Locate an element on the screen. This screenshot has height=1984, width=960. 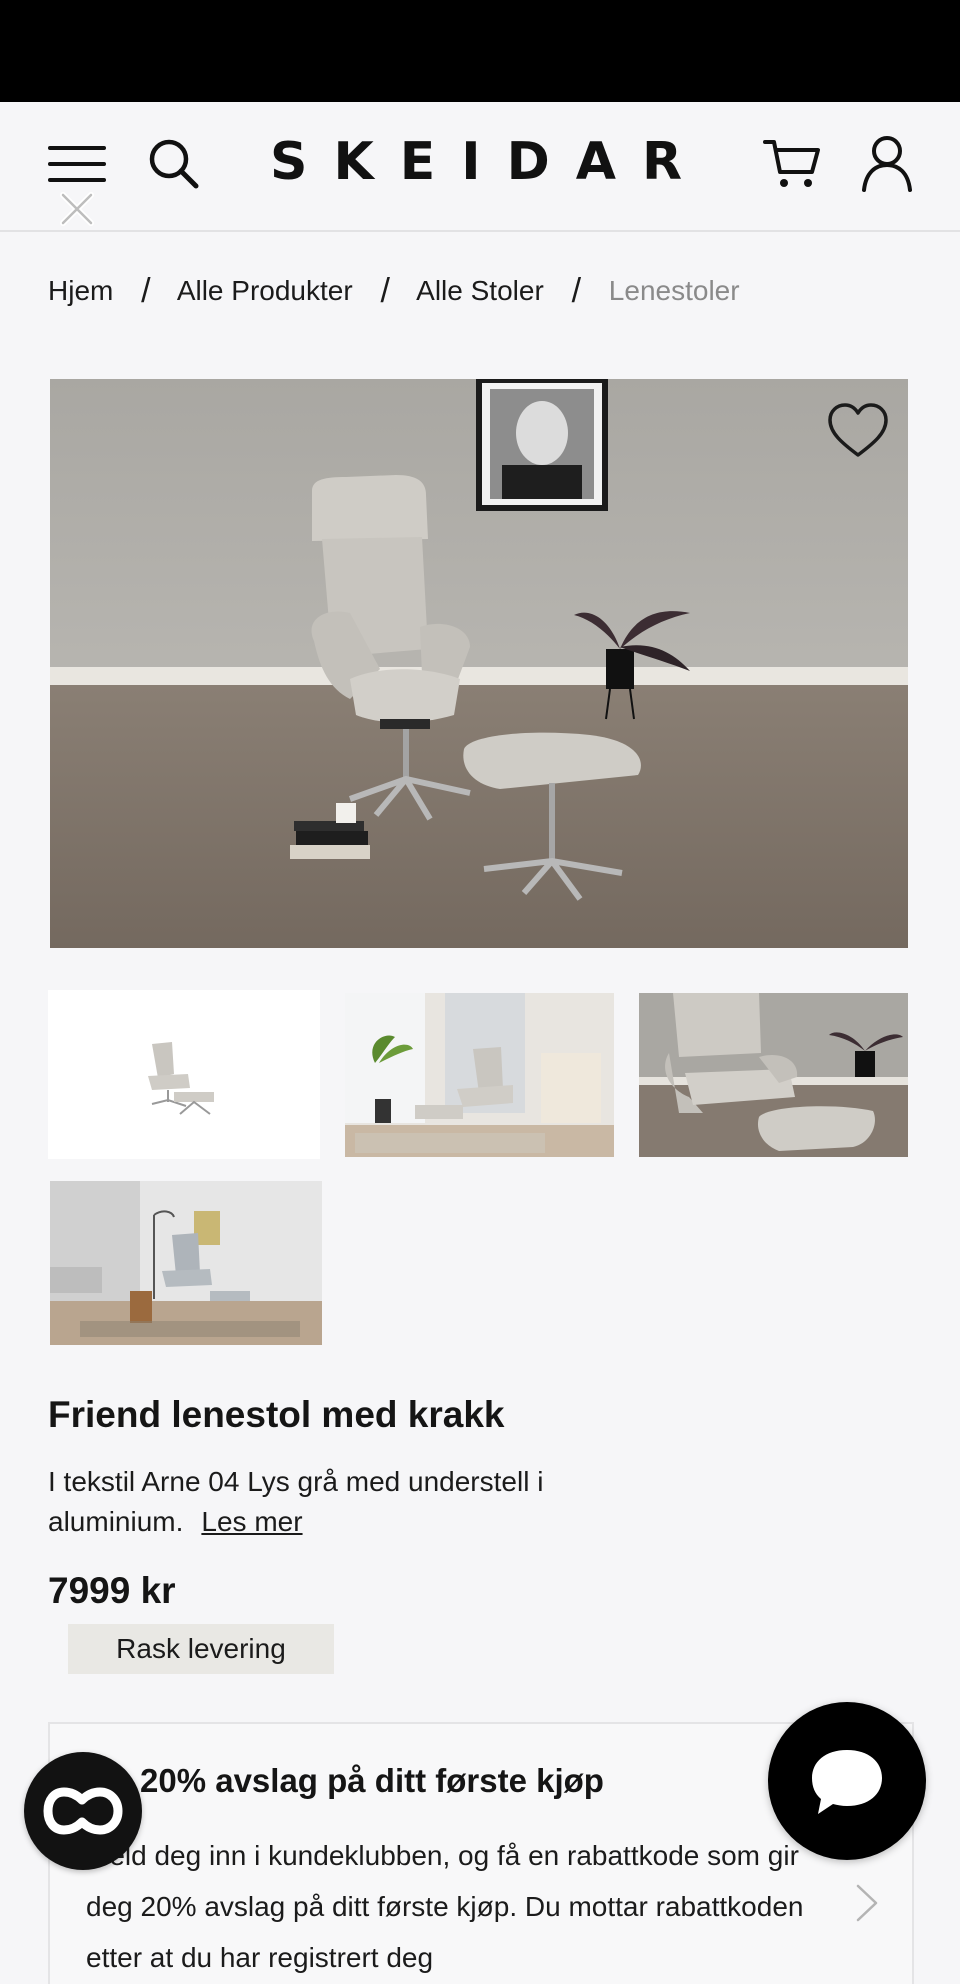
heart-icon is located at coordinates (858, 431).